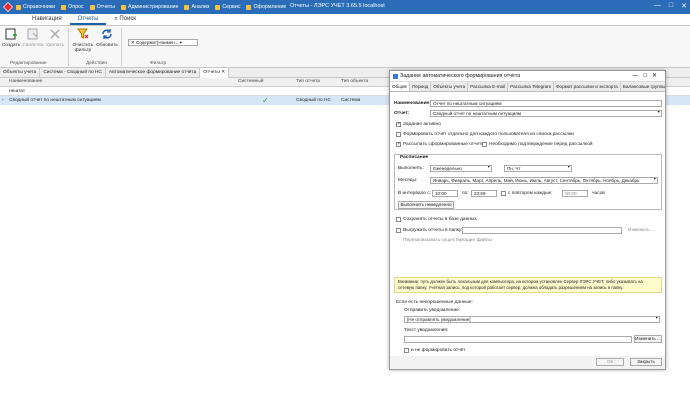  What do you see at coordinates (432, 310) in the screenshot?
I see `notify-label: Отправить уведомление:` at bounding box center [432, 310].